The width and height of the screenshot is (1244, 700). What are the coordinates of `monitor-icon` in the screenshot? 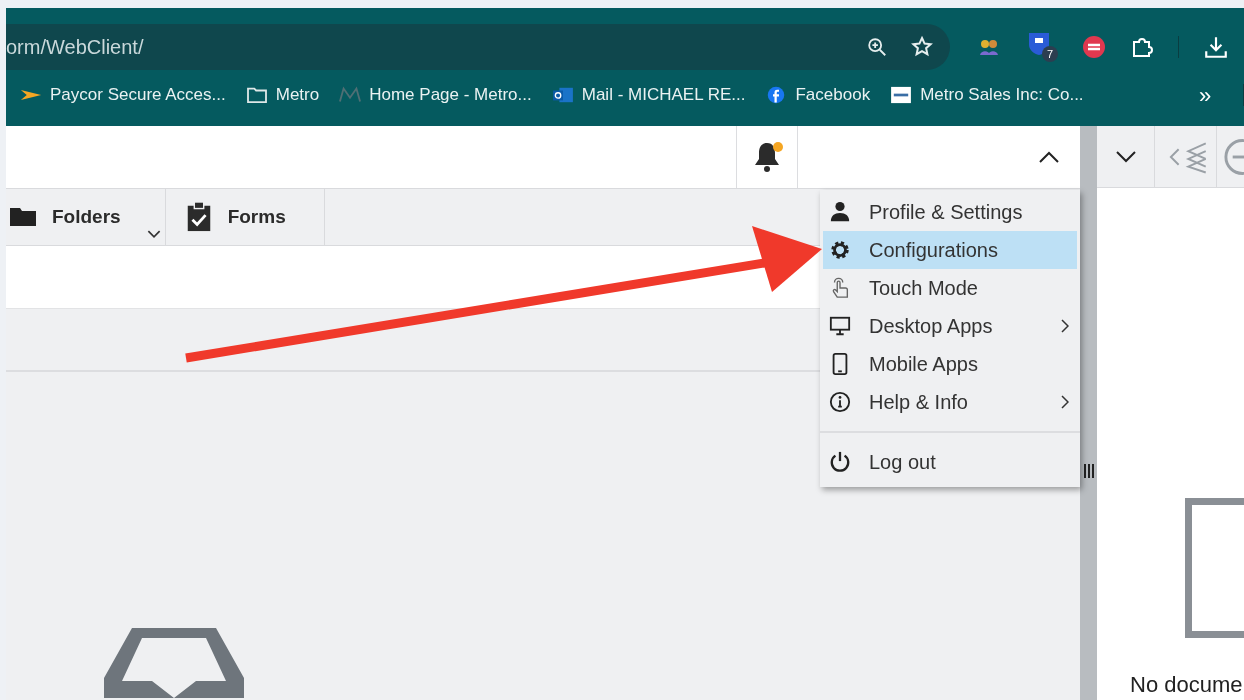 It's located at (840, 326).